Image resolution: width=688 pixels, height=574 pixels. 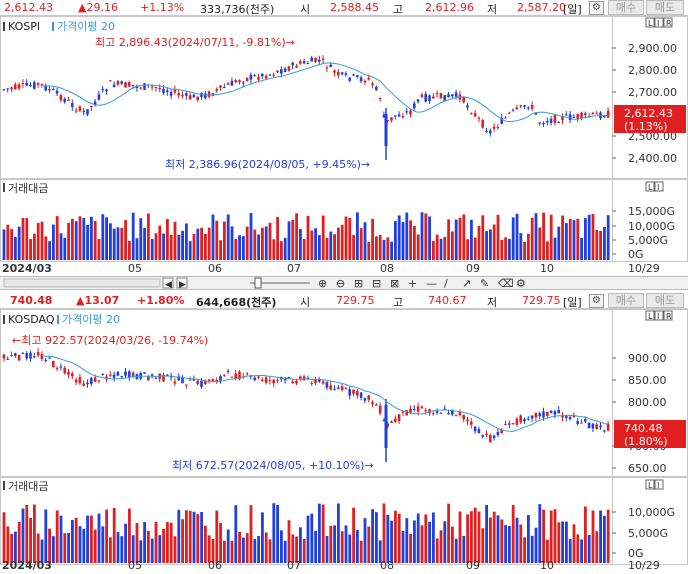 I want to click on kospi-buy-button: 매수, so click(x=626, y=7).